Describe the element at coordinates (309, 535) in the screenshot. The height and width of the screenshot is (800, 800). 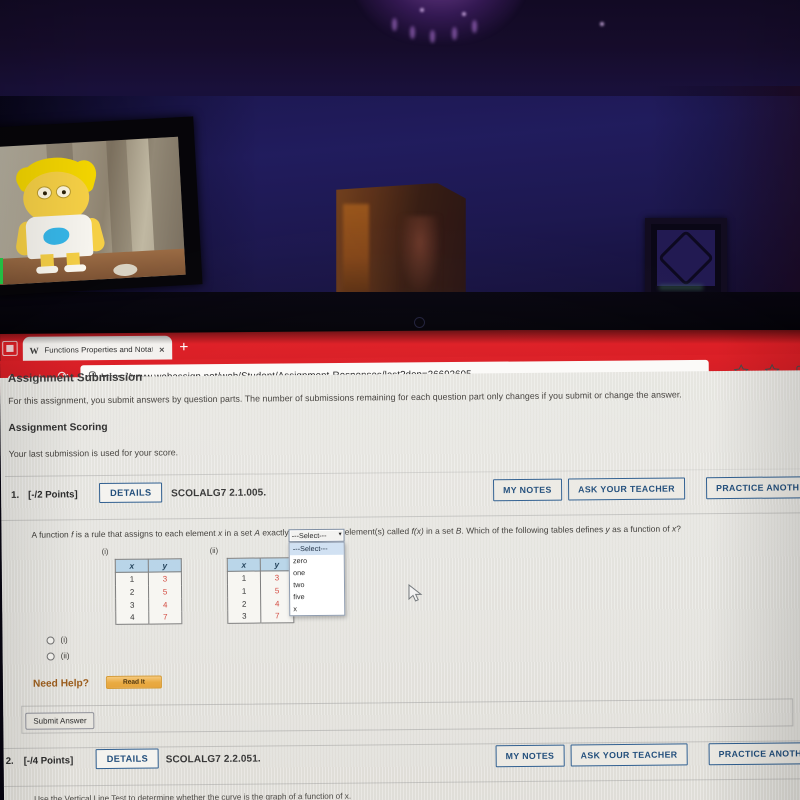
I see `select-value: ---Select---` at that location.